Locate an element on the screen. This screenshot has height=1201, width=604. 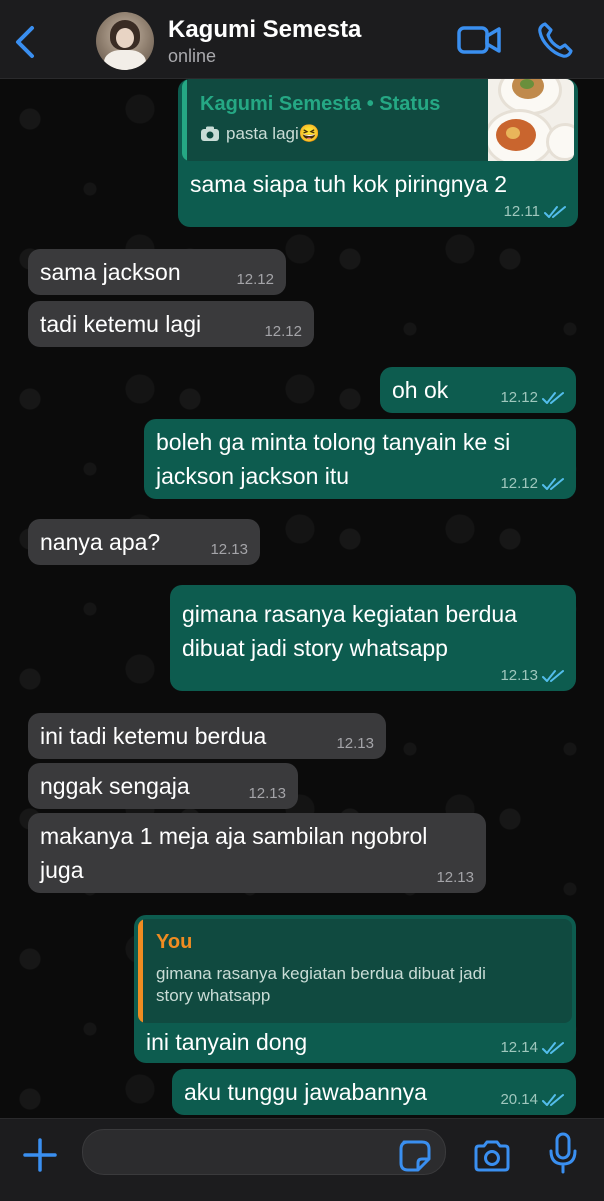
message-time: 12.14 is located at coordinates (519, 1047).